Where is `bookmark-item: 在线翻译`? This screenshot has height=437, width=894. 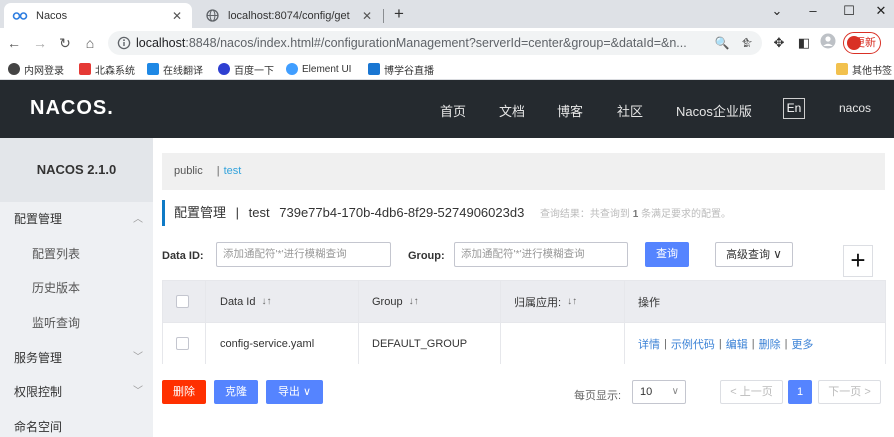
bookmark-item: 在线翻译 is located at coordinates (175, 69).